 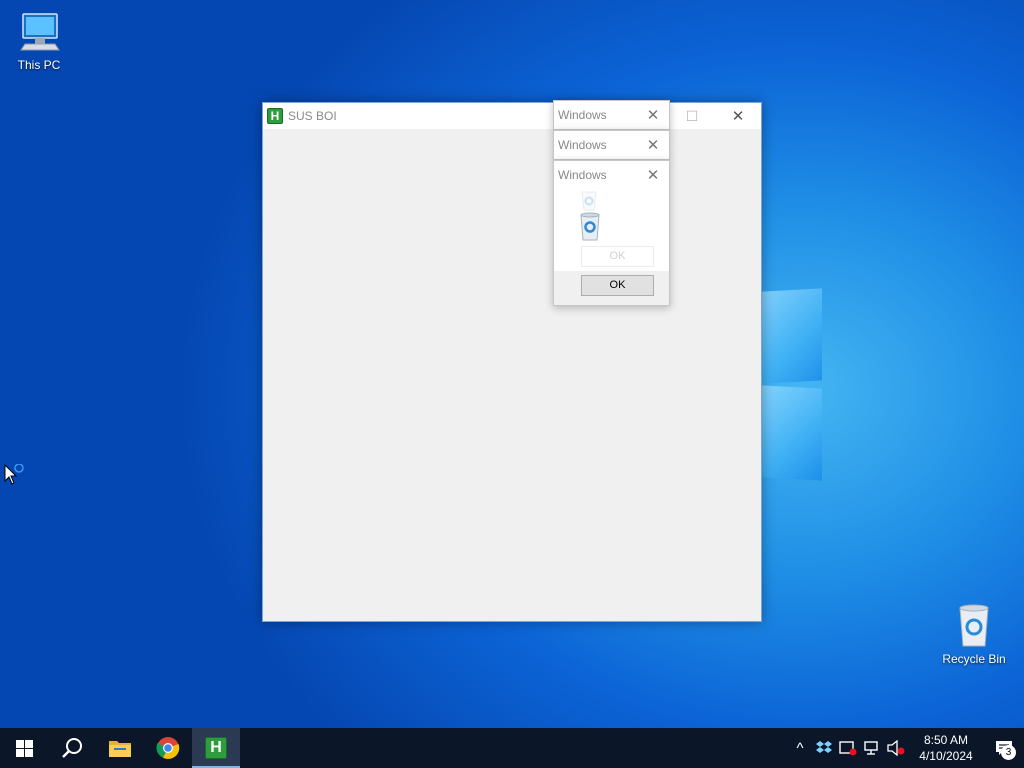 I want to click on chrome-icon, so click(x=168, y=748).